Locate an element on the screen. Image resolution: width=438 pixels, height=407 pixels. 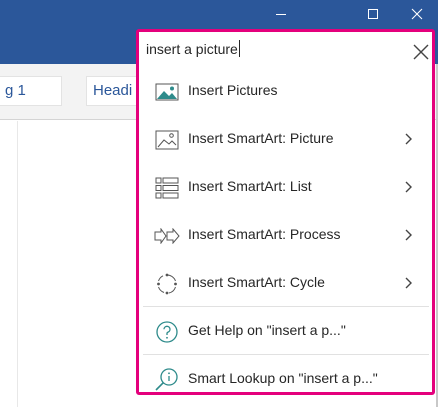
help-icon is located at coordinates (167, 332).